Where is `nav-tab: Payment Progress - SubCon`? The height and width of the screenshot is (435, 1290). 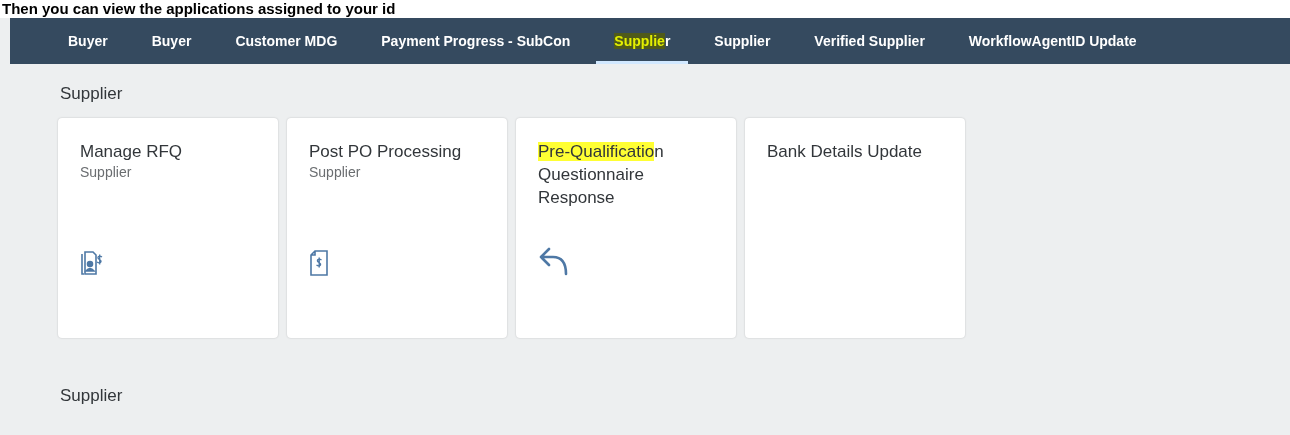 nav-tab: Payment Progress - SubCon is located at coordinates (476, 41).